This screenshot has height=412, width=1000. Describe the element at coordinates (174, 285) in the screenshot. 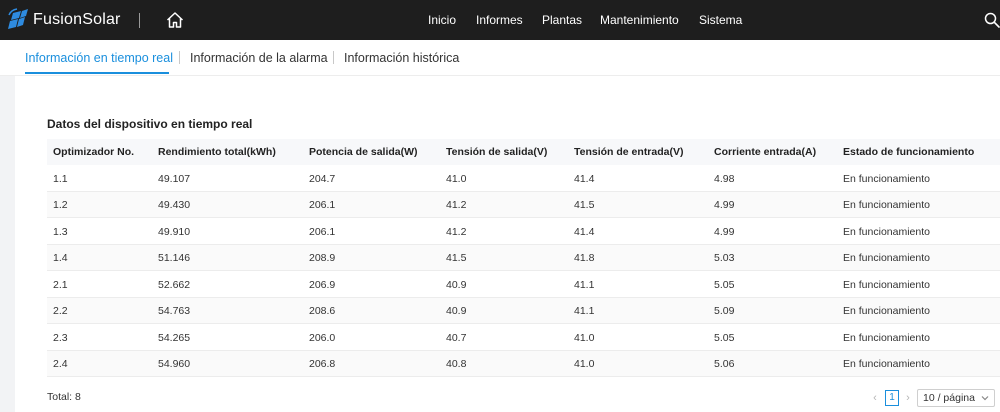

I see `cell-total-yield: 52.662` at that location.